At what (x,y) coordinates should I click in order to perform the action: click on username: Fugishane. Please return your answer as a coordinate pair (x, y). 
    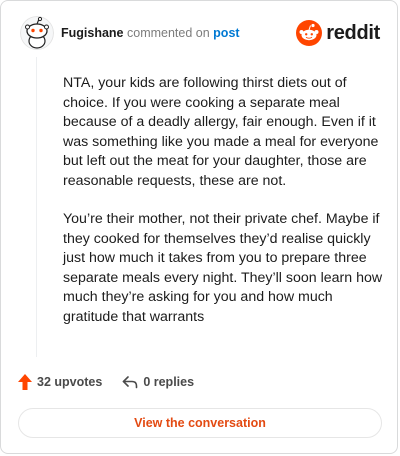
    Looking at the image, I should click on (92, 33).